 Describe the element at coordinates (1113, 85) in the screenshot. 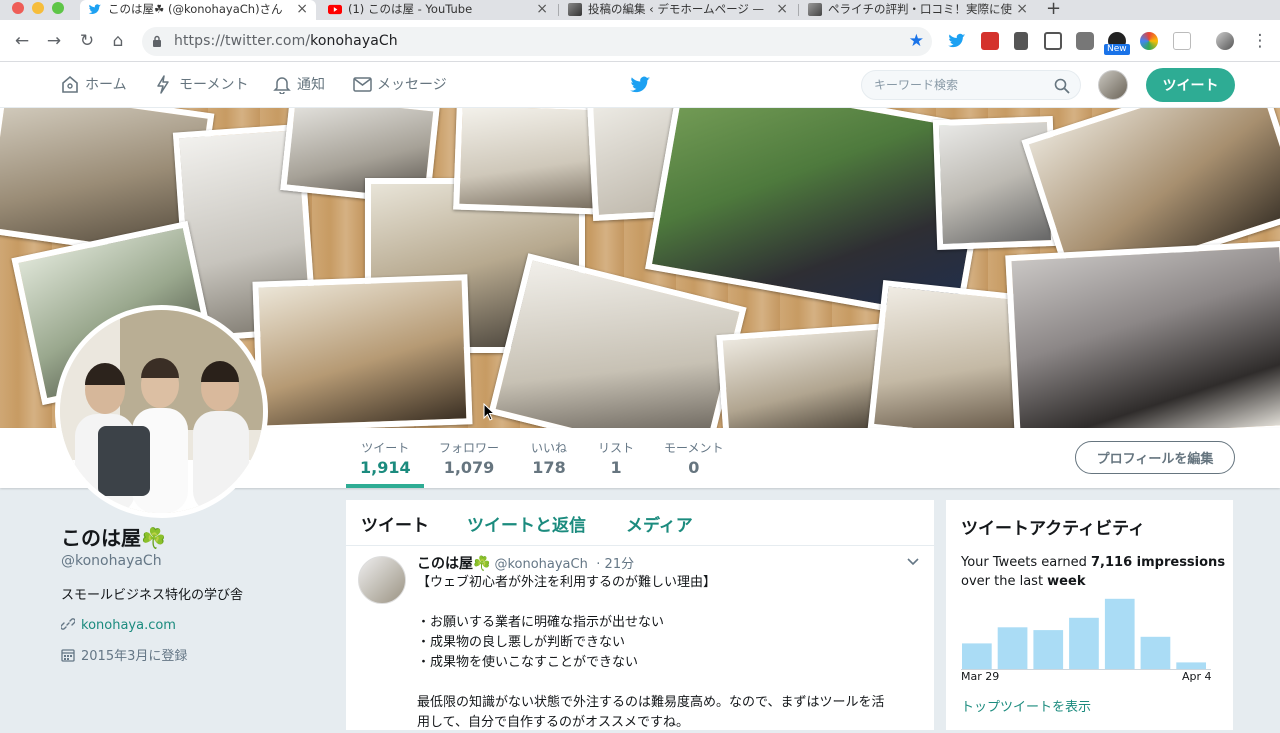

I see `account-avatar` at that location.